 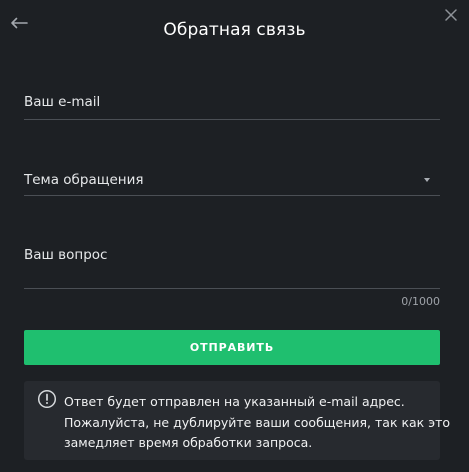 What do you see at coordinates (62, 102) in the screenshot?
I see `email-field-label: Ваш e-mail` at bounding box center [62, 102].